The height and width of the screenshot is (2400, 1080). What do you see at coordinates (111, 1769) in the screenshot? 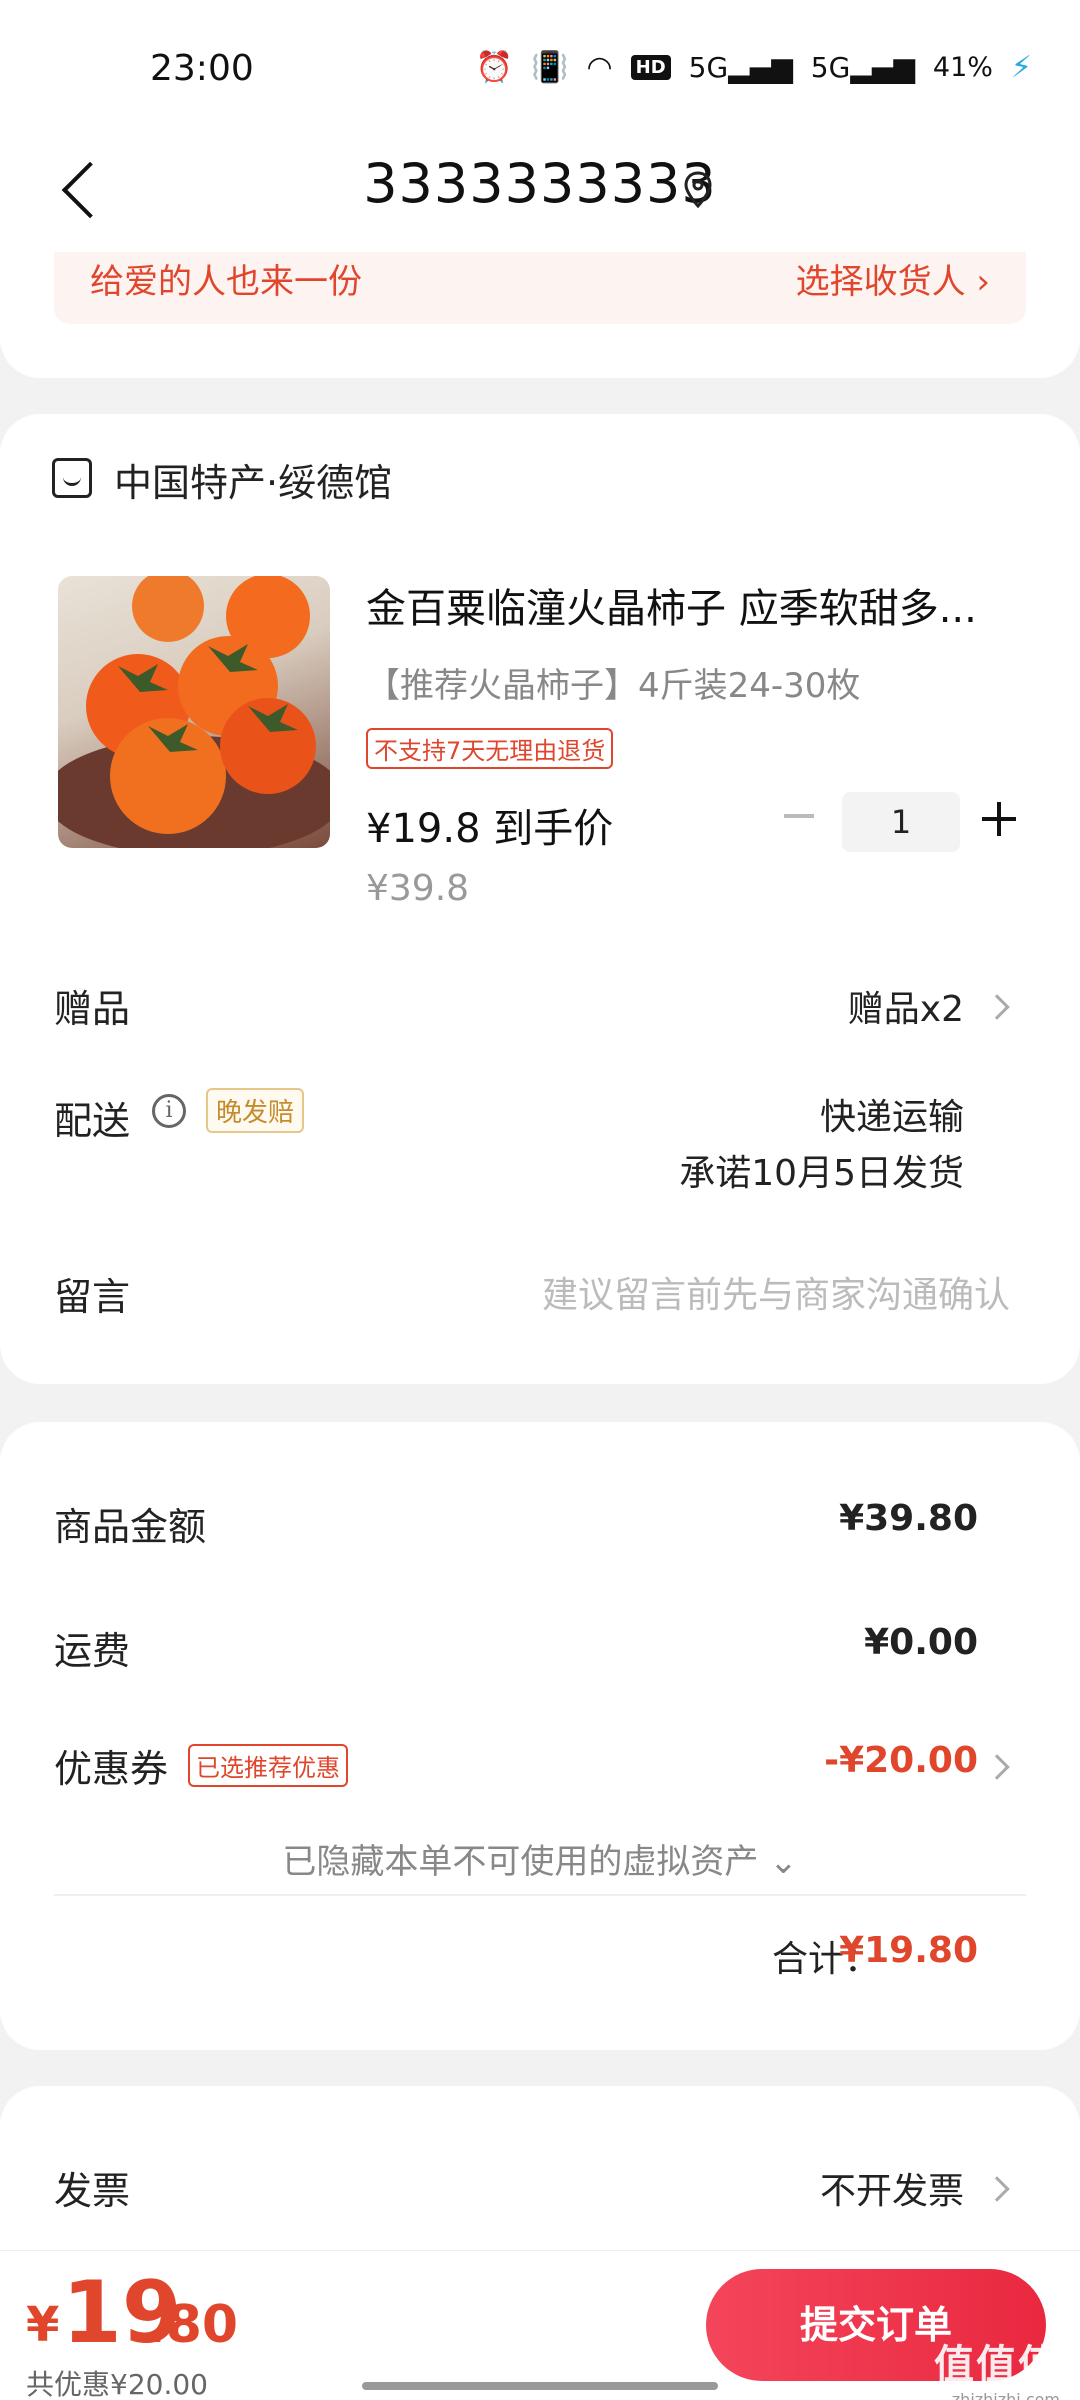
I see `coupon-label: 优惠券` at bounding box center [111, 1769].